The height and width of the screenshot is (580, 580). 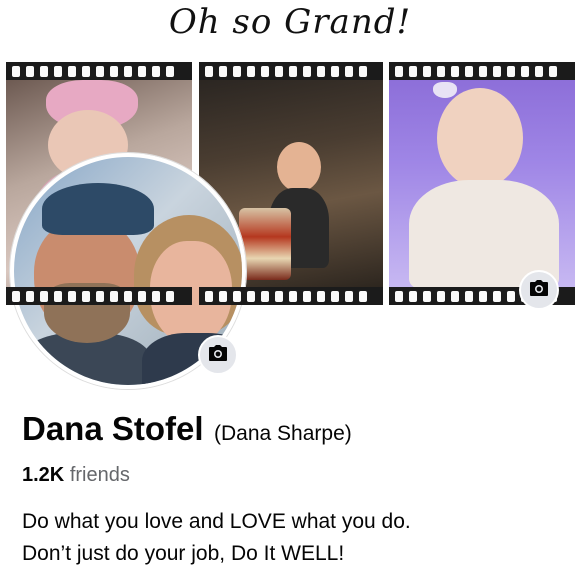 I want to click on edit-profile-picture-button, so click(x=218, y=355).